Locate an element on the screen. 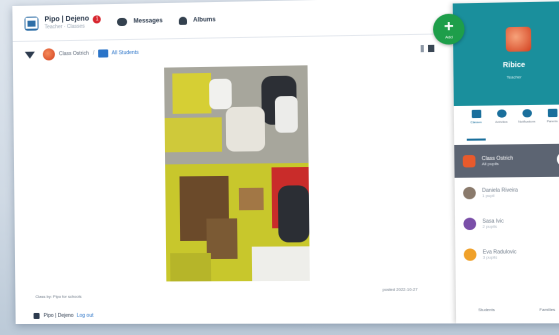 The width and height of the screenshot is (559, 335). app-switcher: Pipo | Dejeno Teacher · Classes is located at coordinates (66, 22).